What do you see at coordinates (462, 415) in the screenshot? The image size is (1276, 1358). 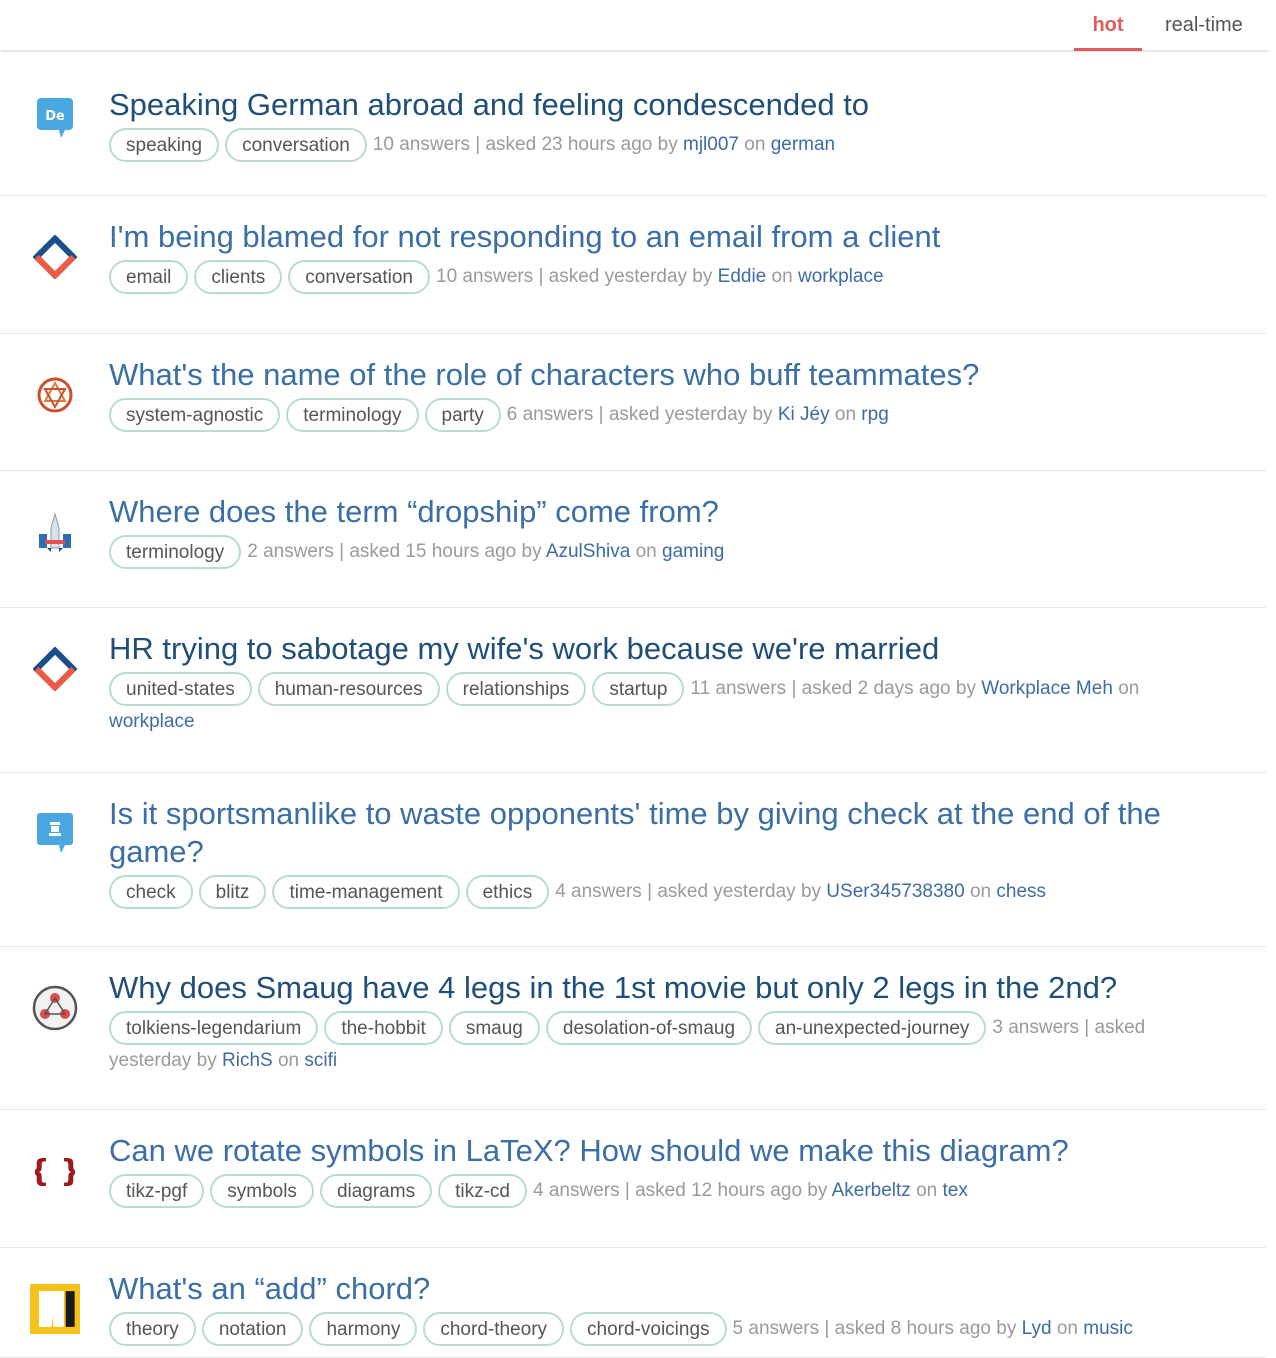 I see `tag: party` at bounding box center [462, 415].